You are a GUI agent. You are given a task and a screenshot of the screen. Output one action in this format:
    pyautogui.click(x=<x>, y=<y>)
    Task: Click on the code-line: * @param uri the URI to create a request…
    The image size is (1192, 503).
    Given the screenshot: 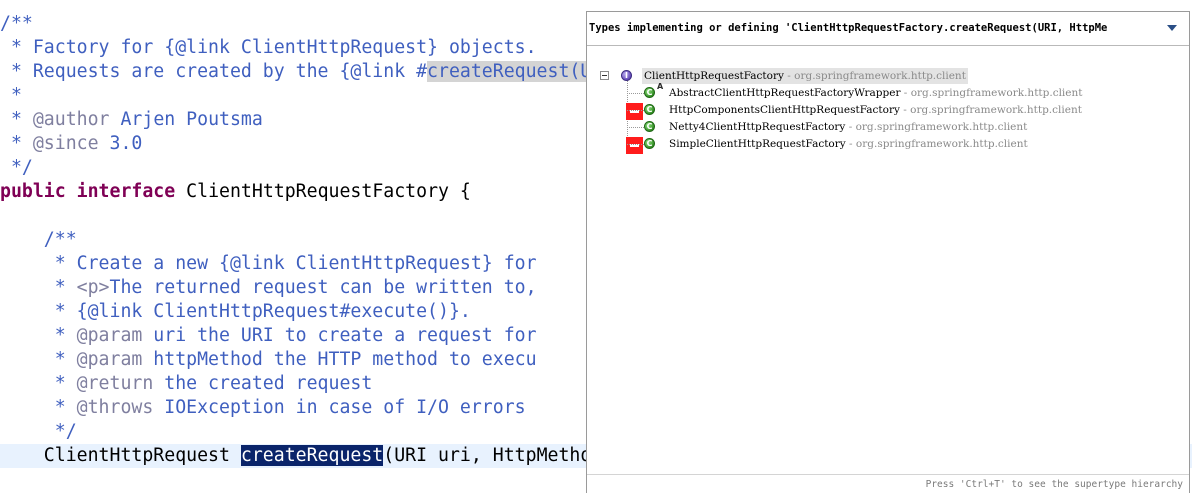 What is the action you would take?
    pyautogui.click(x=268, y=336)
    